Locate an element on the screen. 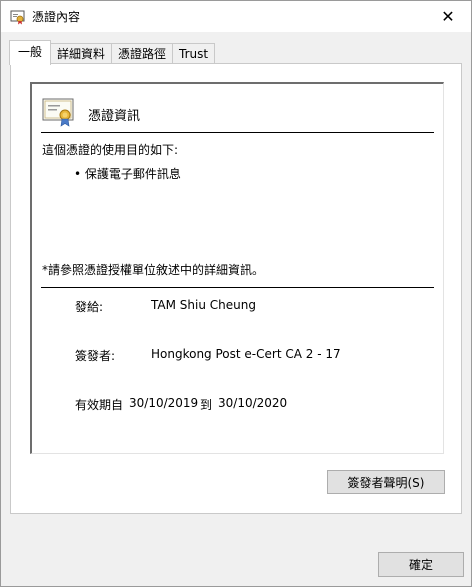 This screenshot has height=587, width=472. issued-to-label: 發給: is located at coordinates (89, 307).